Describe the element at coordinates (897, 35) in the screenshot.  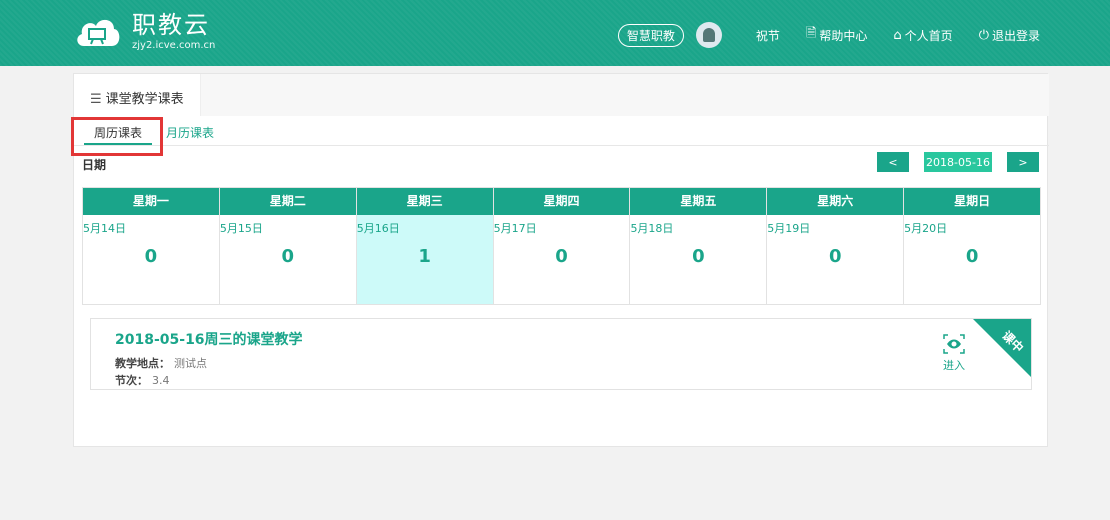
I see `home-icon: ⌂` at that location.